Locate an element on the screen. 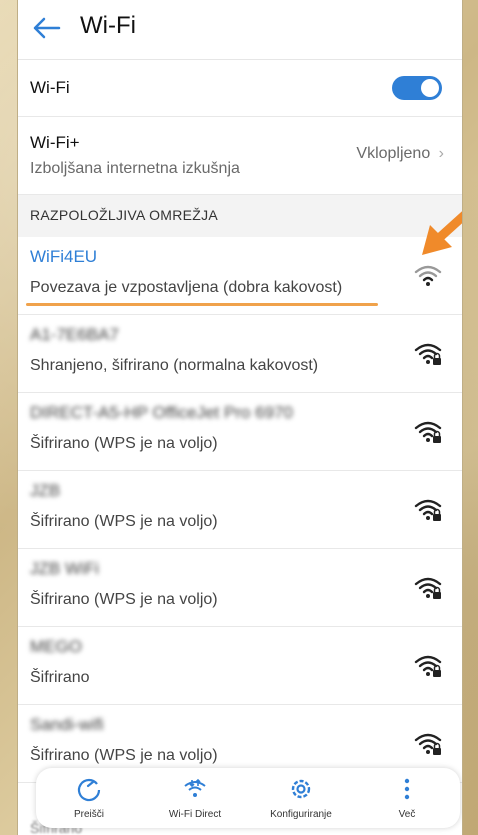 The image size is (478, 835). network-status: Šifrirano is located at coordinates (60, 677).